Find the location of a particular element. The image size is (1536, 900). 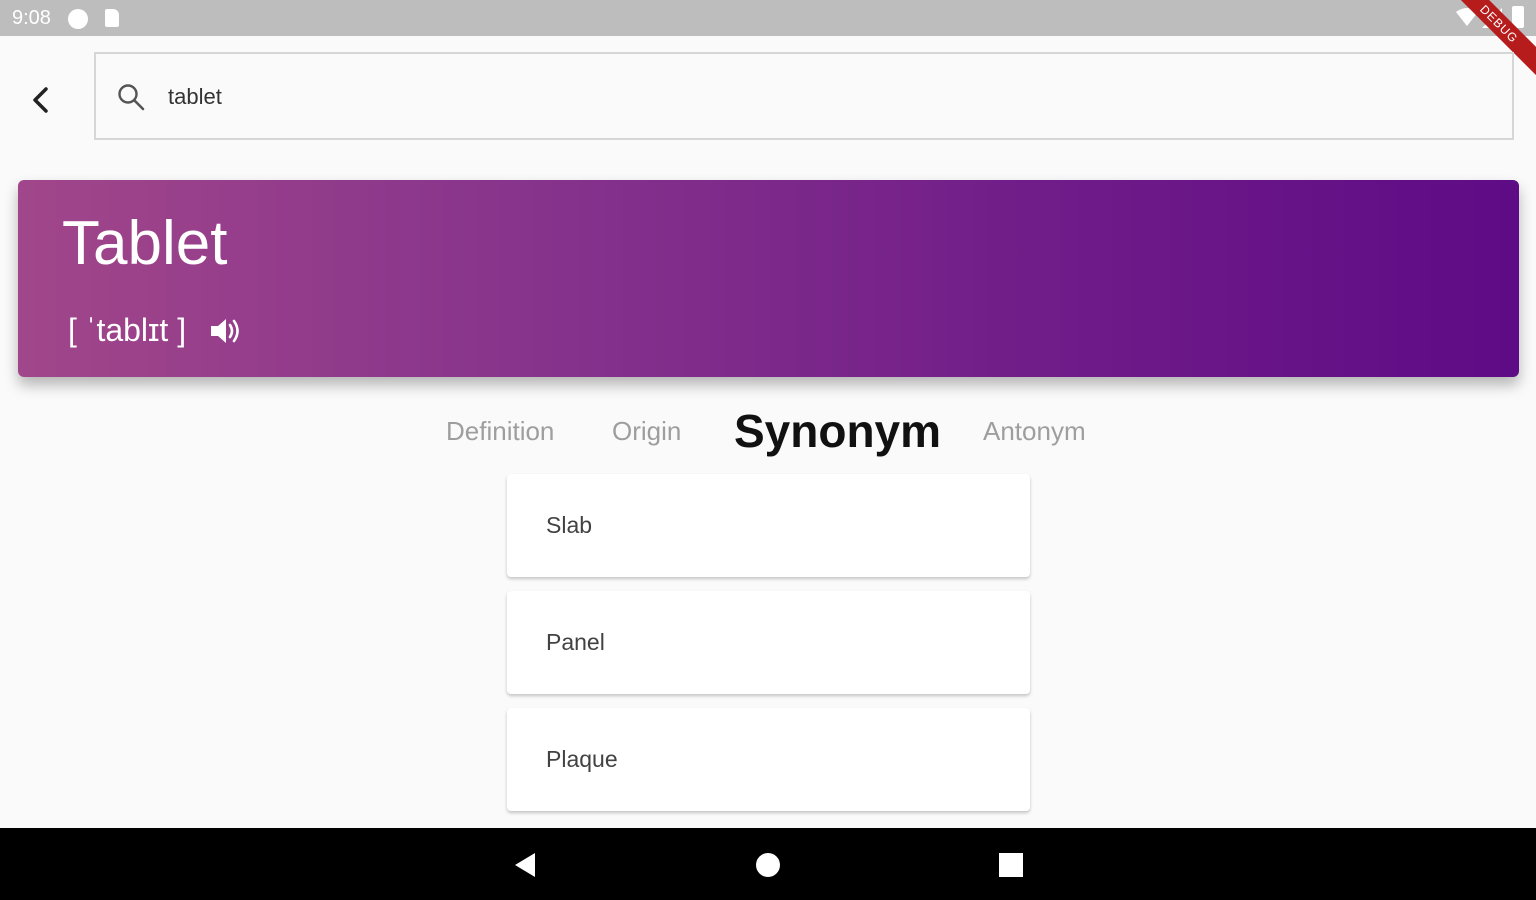

sd-card-icon is located at coordinates (112, 18).